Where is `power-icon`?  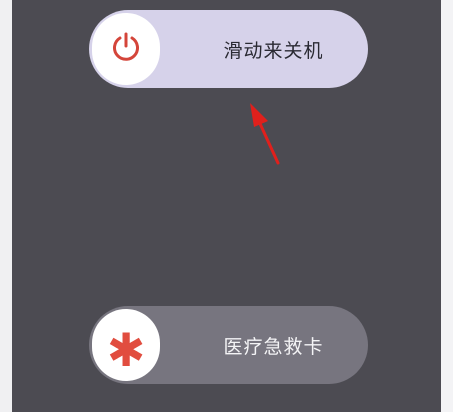
power-icon is located at coordinates (126, 49).